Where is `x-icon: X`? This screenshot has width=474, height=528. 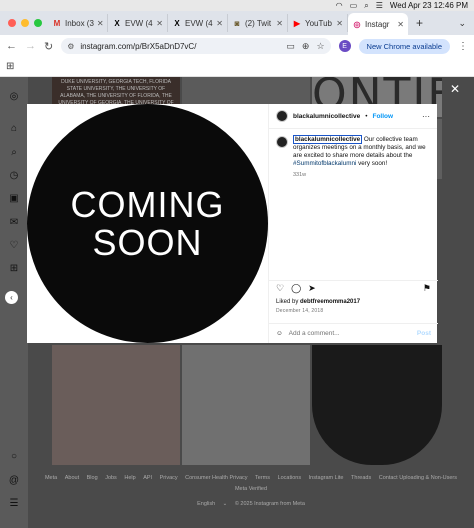 x-icon: X is located at coordinates (177, 23).